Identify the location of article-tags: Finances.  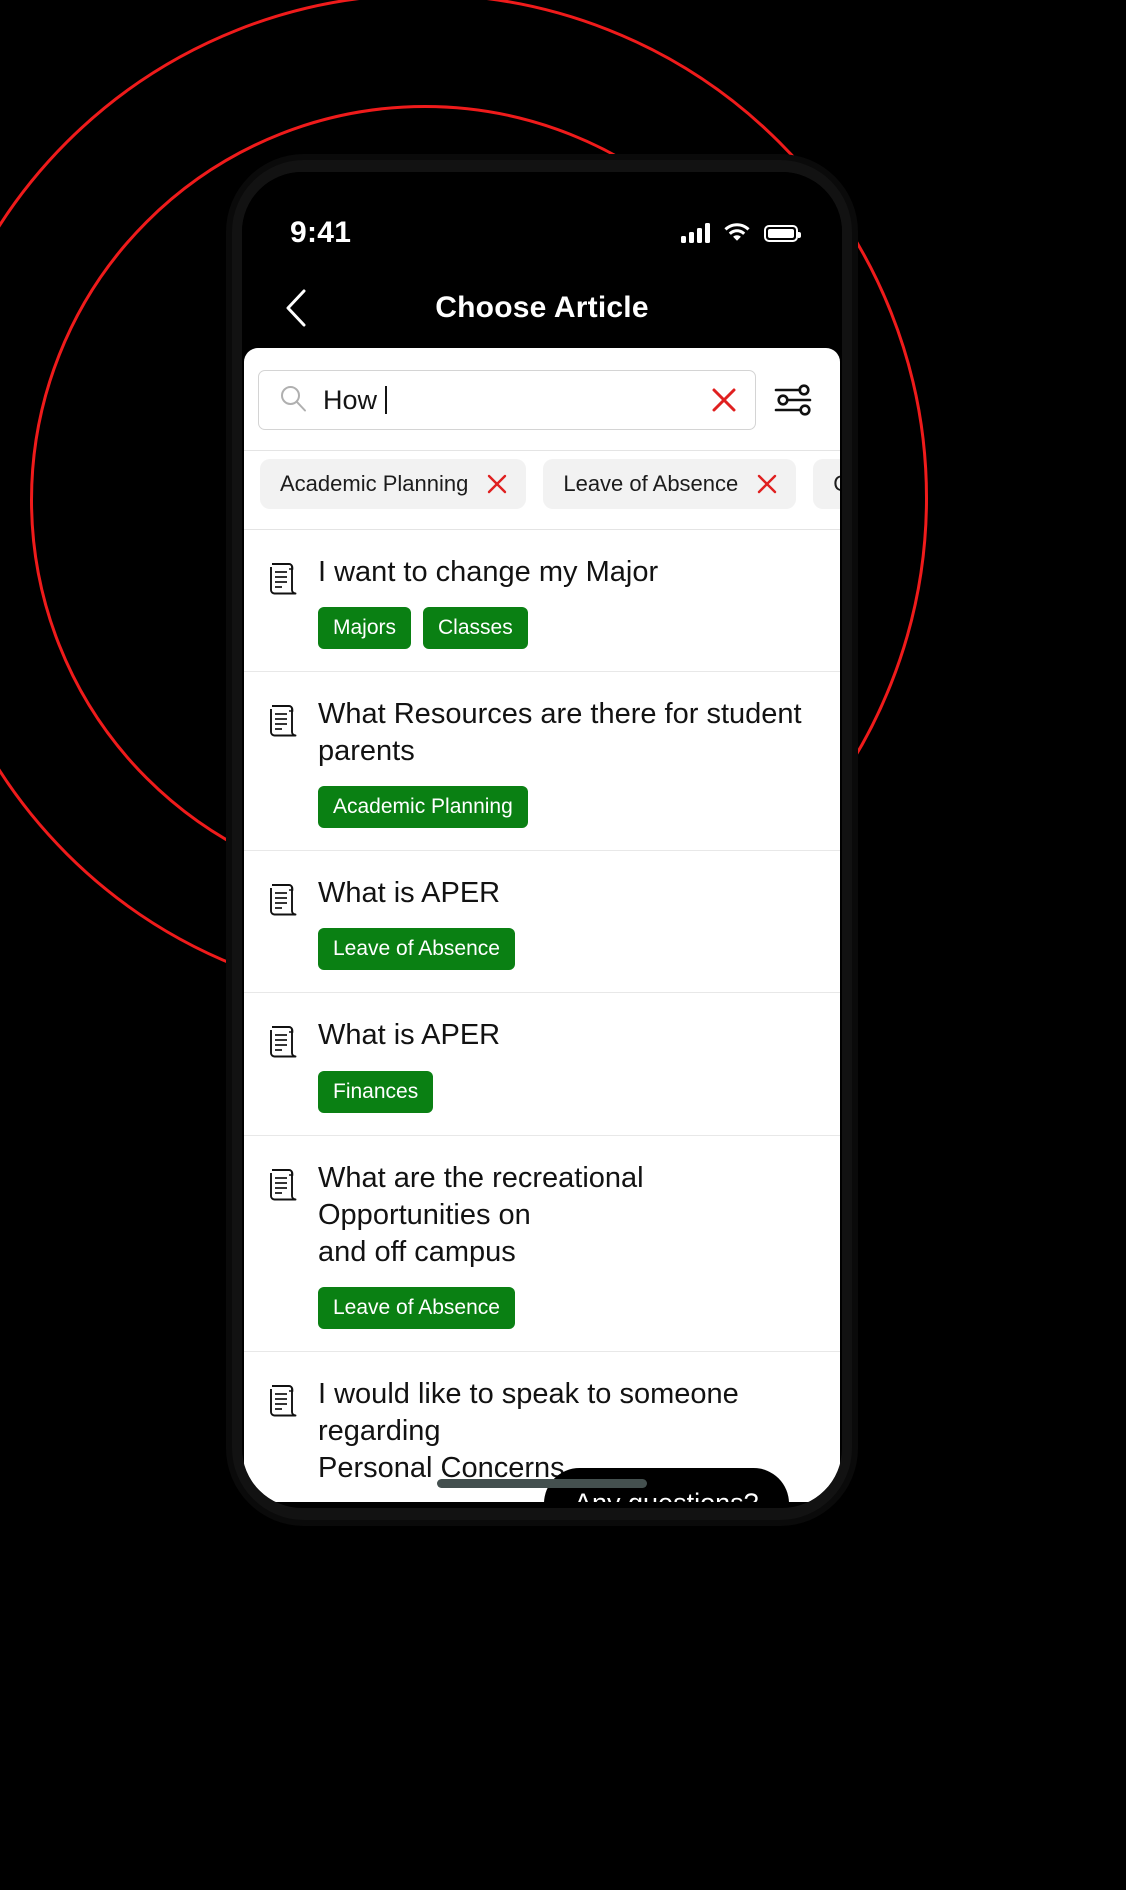
(567, 1091).